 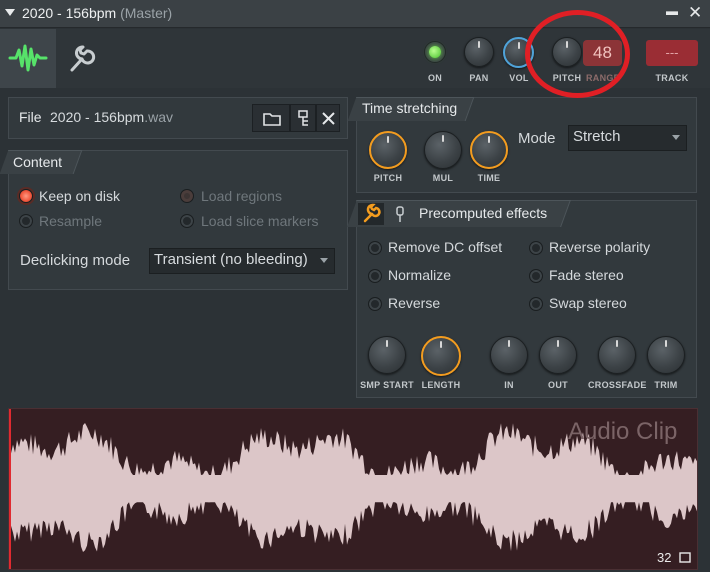 I want to click on declicking-mode-select: Transient (no bleeding), so click(x=242, y=261).